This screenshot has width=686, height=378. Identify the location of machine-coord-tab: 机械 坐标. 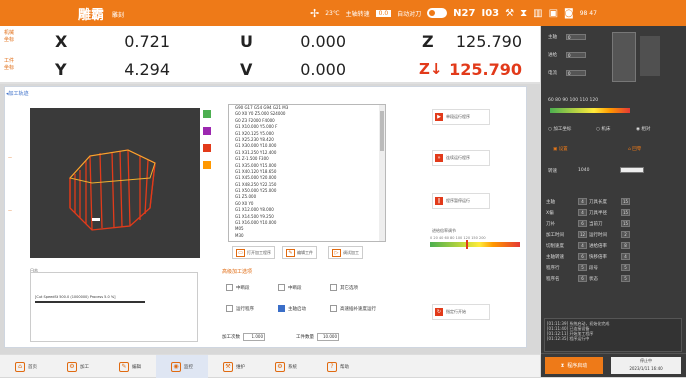
(9, 37).